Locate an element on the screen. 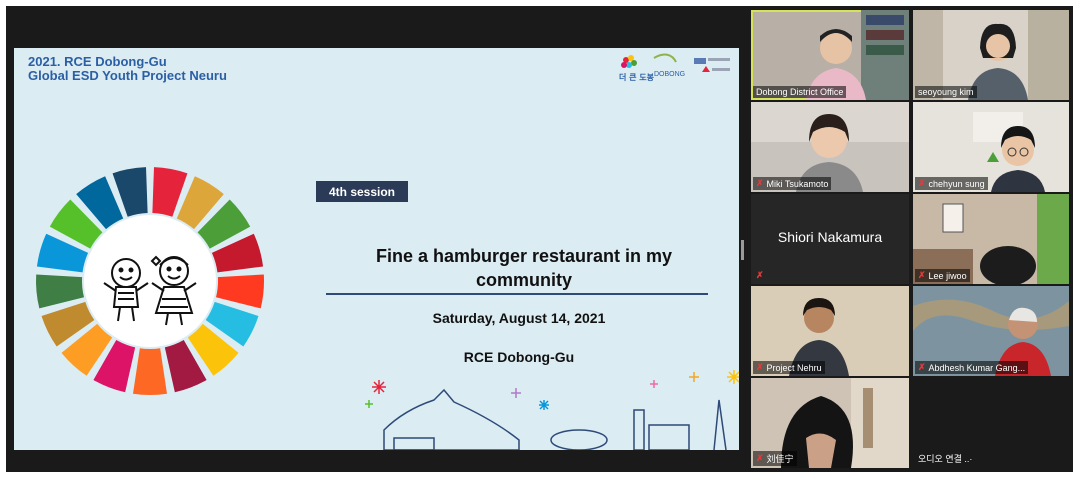 The height and width of the screenshot is (477, 1079). participant-name: seoyoung kim is located at coordinates (946, 92).